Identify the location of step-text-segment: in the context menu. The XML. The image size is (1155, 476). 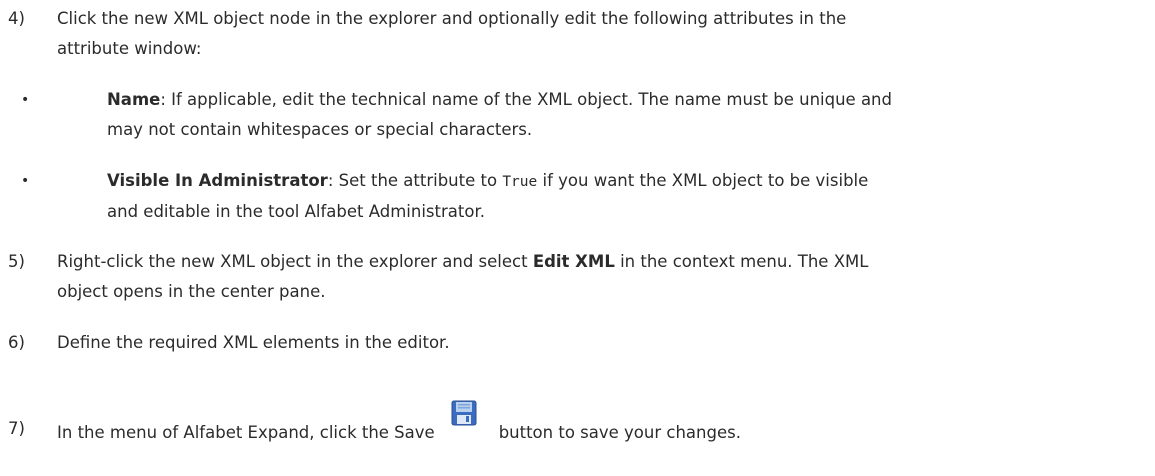
(741, 261).